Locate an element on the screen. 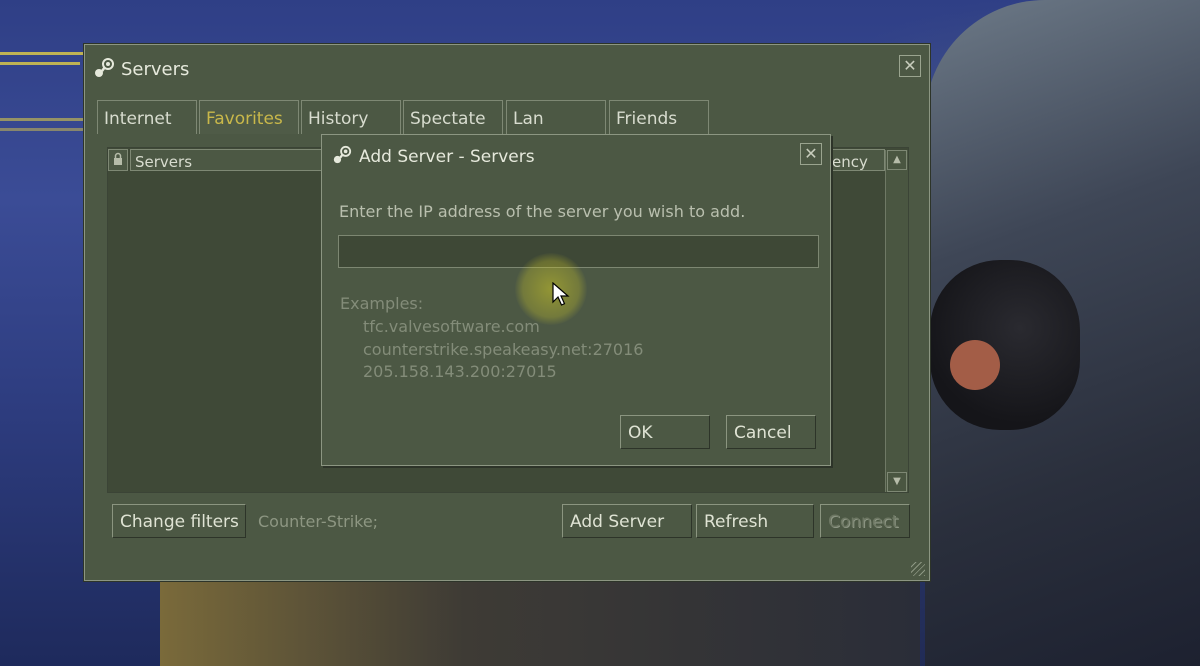  scroll-up-arrow-icon: ▲ is located at coordinates (897, 160).